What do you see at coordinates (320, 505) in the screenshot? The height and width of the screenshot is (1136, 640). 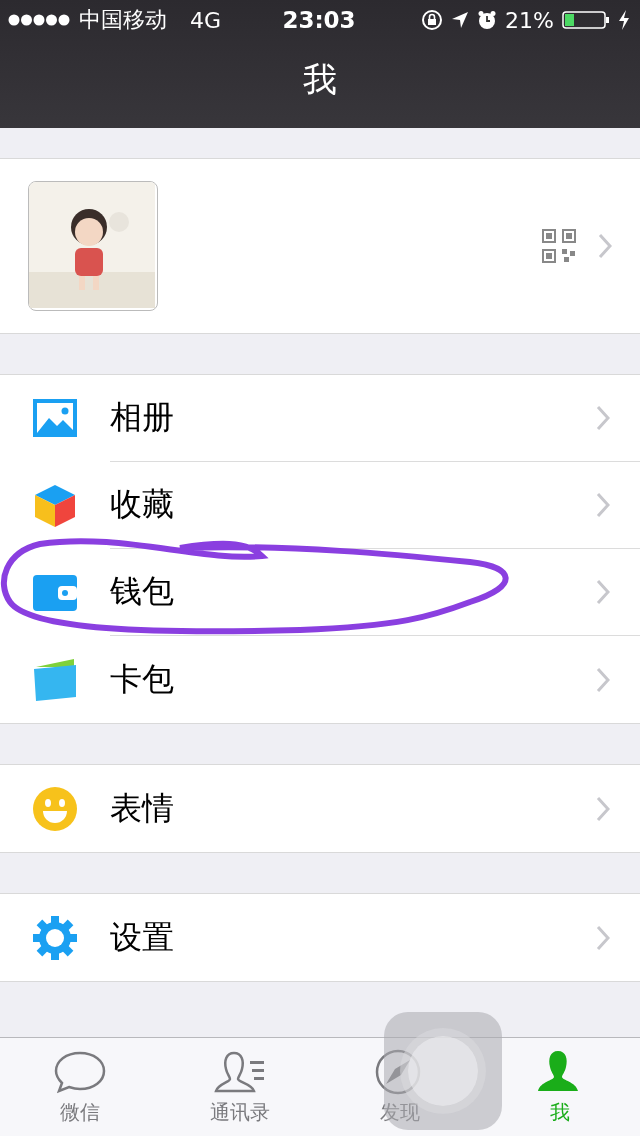 I see `menu-item: 收藏` at bounding box center [320, 505].